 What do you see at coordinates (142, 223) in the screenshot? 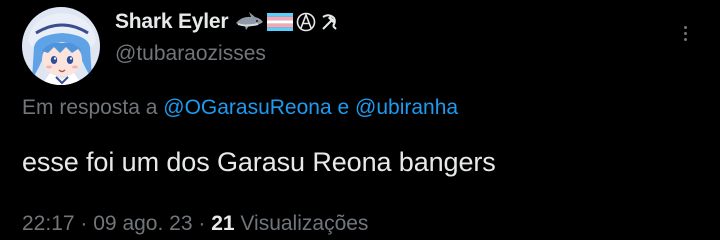
I see `tweet-date: 09 ago. 23` at bounding box center [142, 223].